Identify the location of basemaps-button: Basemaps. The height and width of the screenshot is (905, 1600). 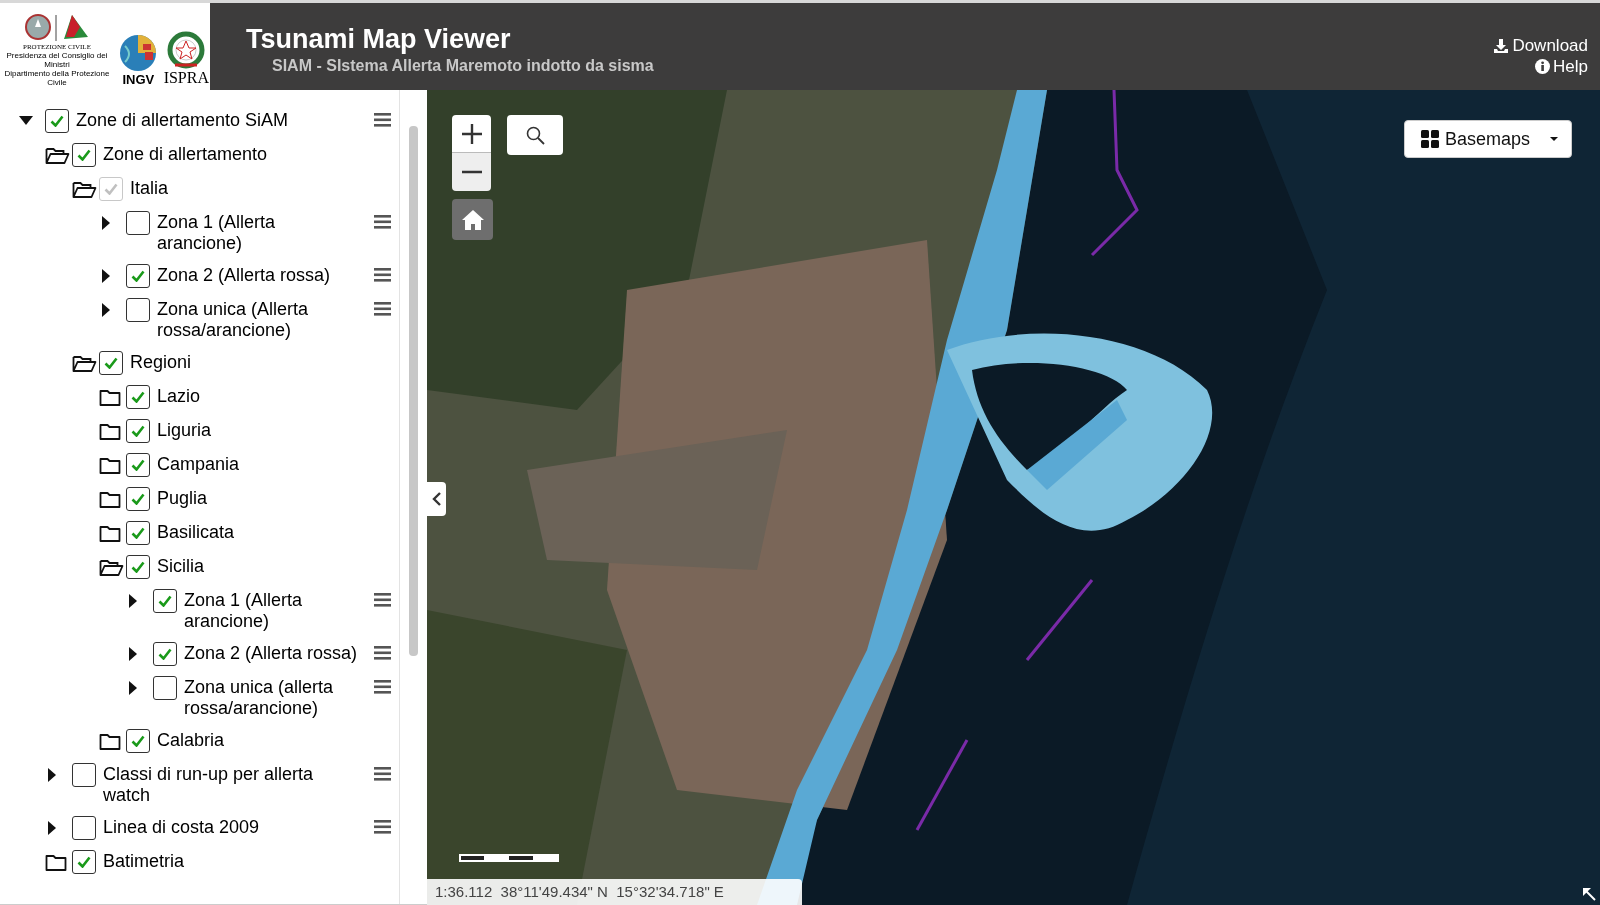
(1488, 139).